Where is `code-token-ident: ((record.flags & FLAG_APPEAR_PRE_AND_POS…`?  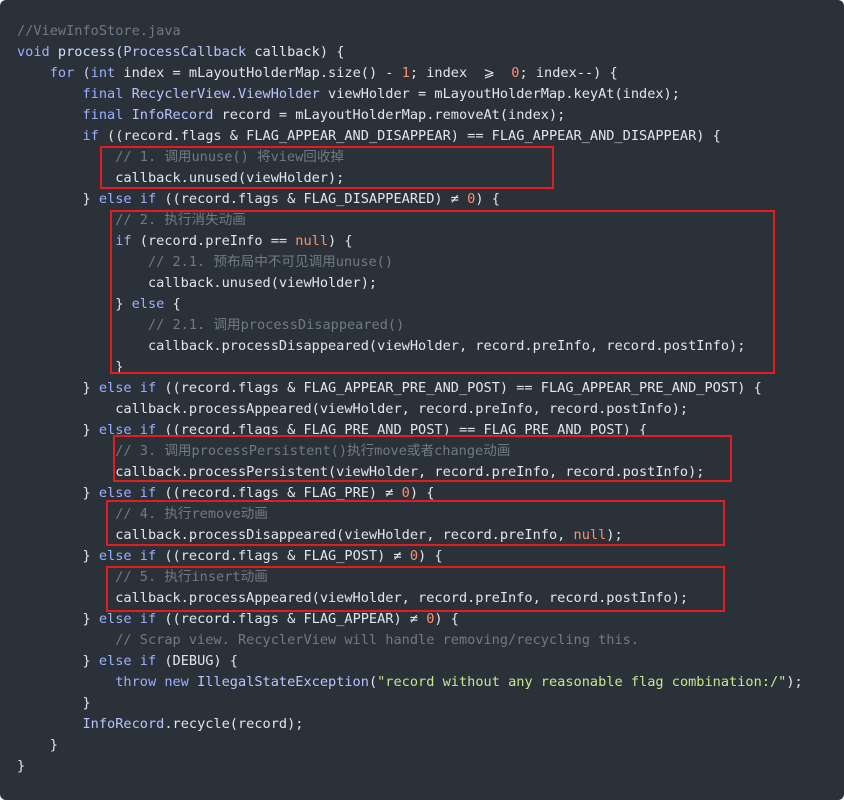 code-token-ident: ((record.flags & FLAG_APPEAR_PRE_AND_POS… is located at coordinates (463, 388).